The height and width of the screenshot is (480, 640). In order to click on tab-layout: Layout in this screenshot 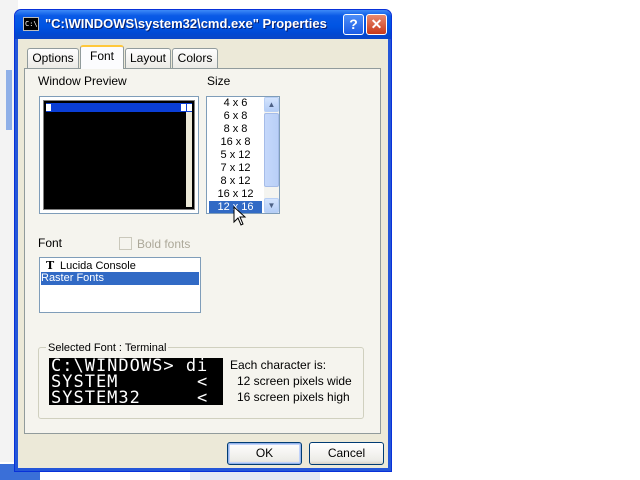, I will do `click(148, 58)`.